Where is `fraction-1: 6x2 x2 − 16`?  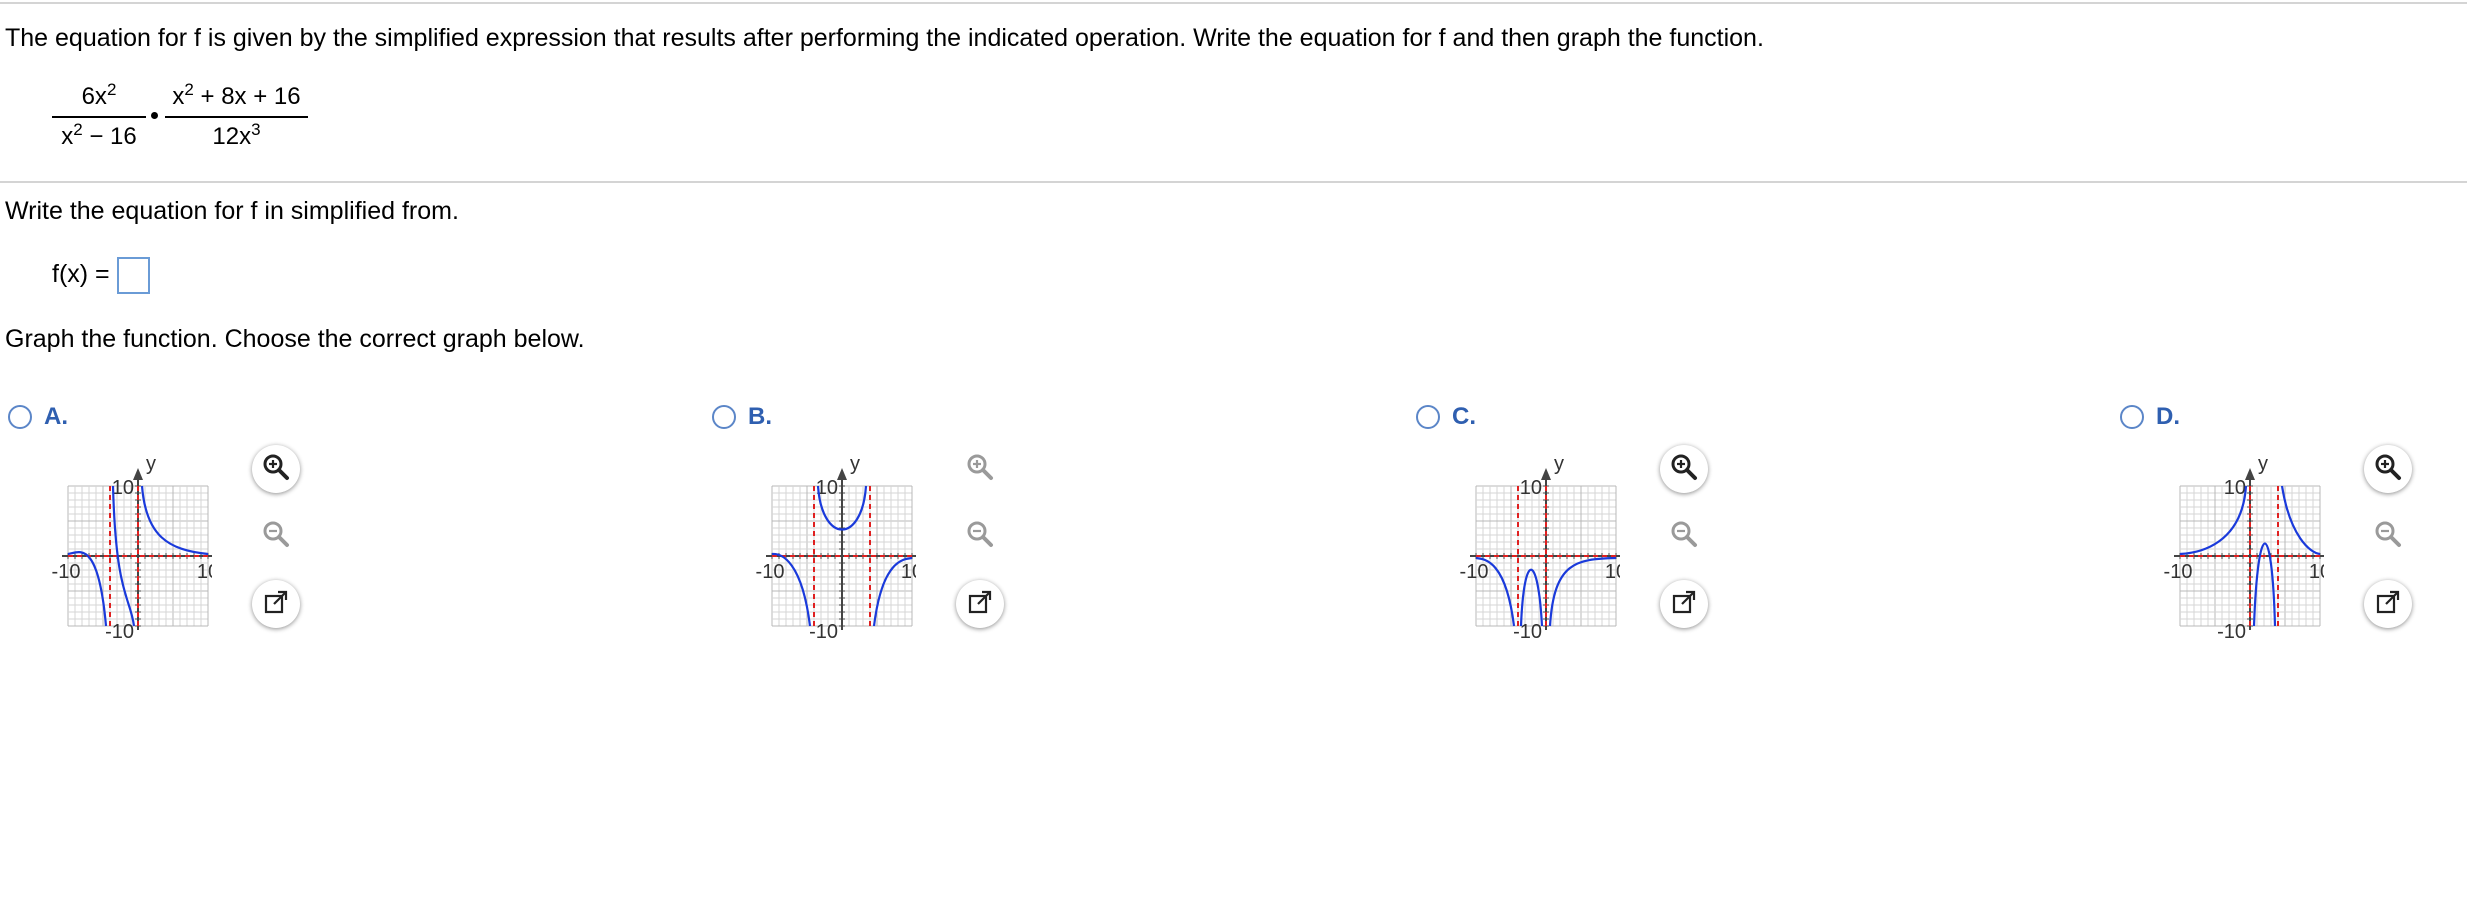
fraction-1: 6x2 x2 − 16 is located at coordinates (99, 117).